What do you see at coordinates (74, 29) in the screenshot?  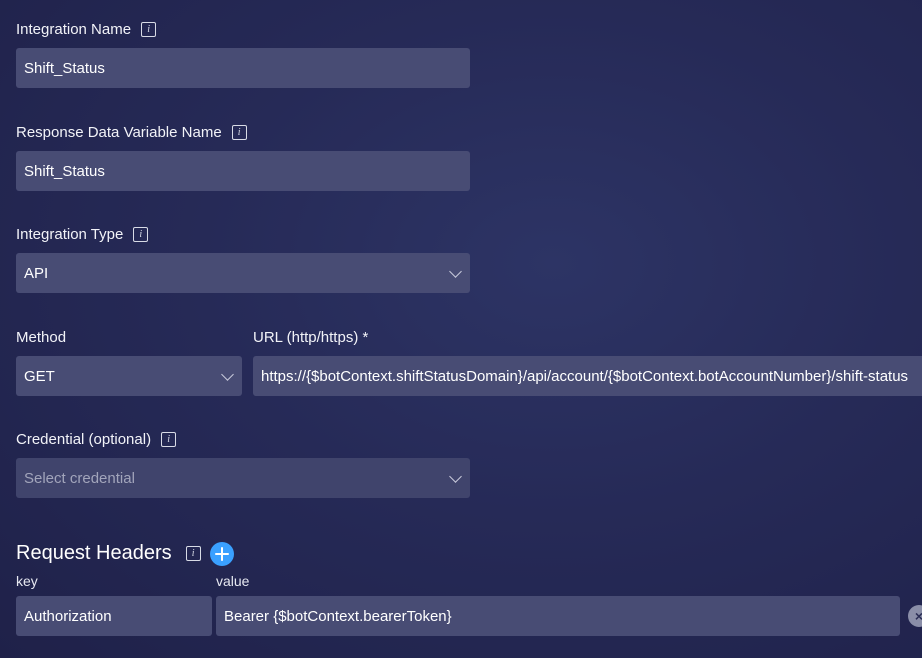 I see `integration-name-label-text: Integration Name` at bounding box center [74, 29].